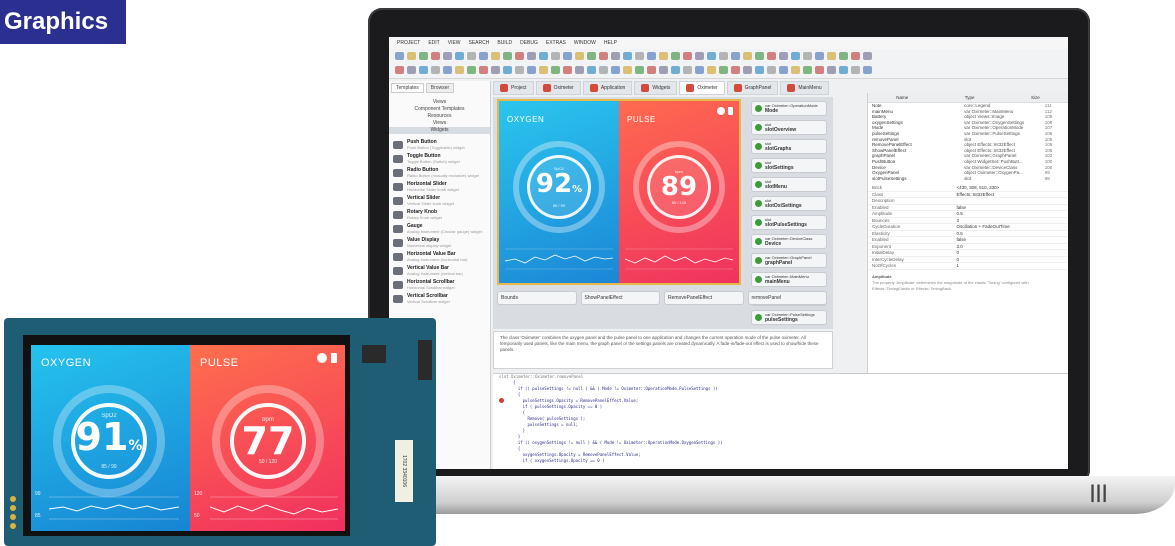 This screenshot has height=546, width=1175. I want to click on canvas-object: slot slotGraphs, so click(789, 146).